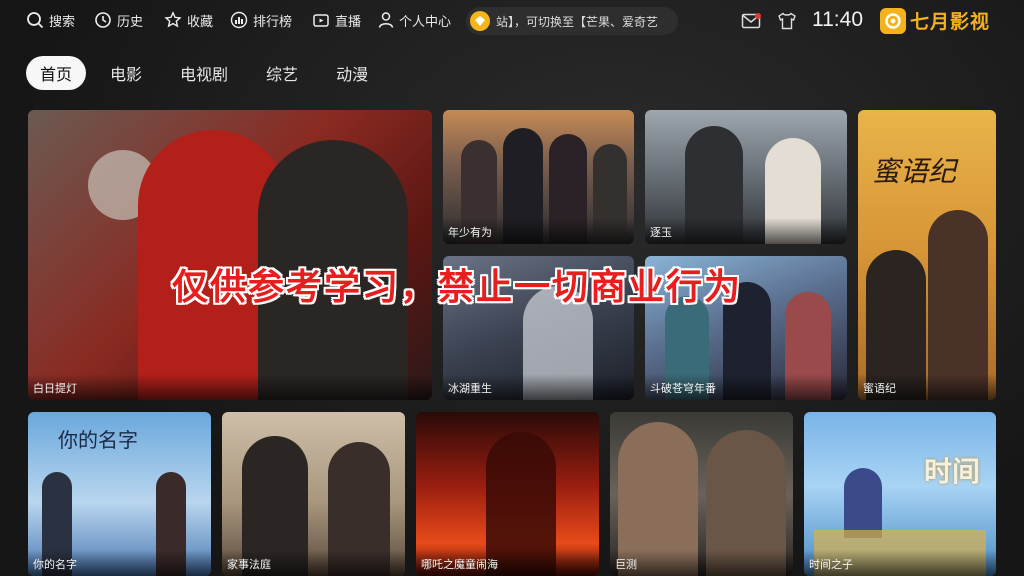 The height and width of the screenshot is (576, 1024). I want to click on card-title: 冰湖重生, so click(538, 387).